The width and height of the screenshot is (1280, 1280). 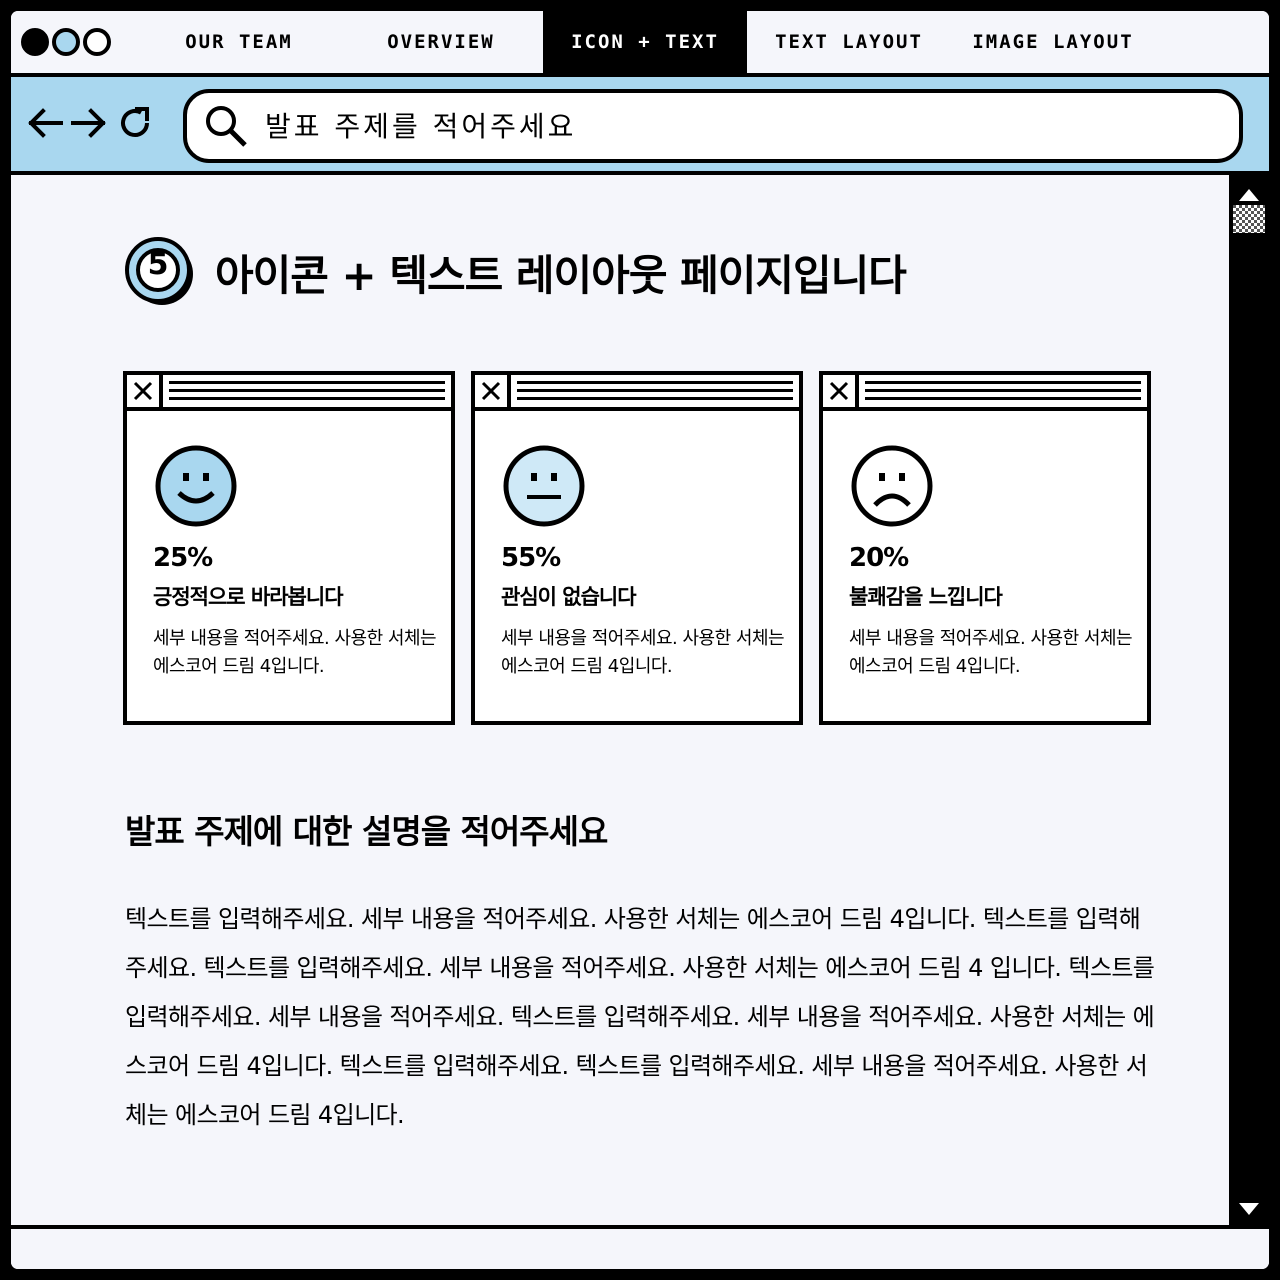 I want to click on card-title: 관심이 없습니다, so click(x=569, y=597).